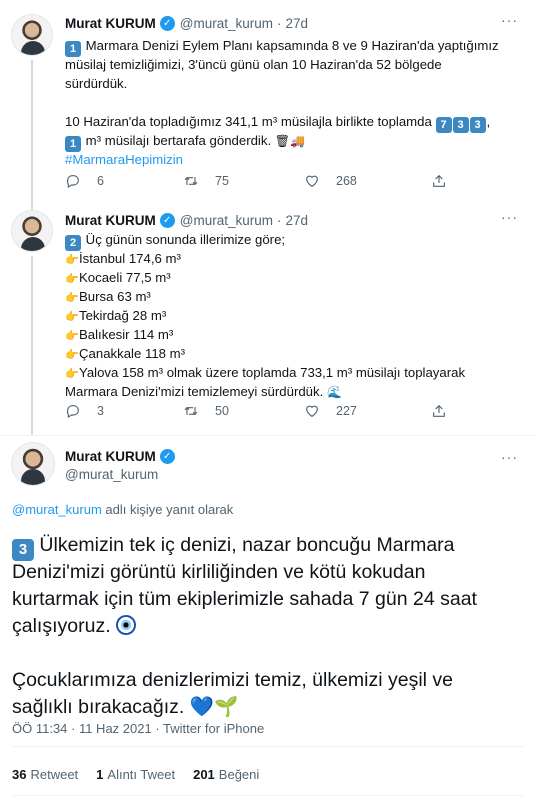 This screenshot has height=802, width=536. I want to click on tweet-stats: 36 Retweet 1 Alıntı Tweet 201 Beğeni, so click(135, 774).